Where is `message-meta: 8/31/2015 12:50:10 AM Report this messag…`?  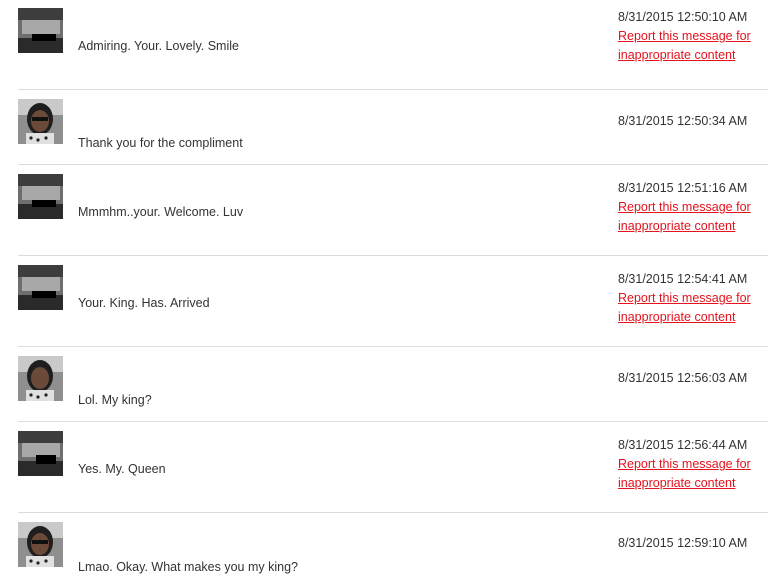
message-meta: 8/31/2015 12:50:10 AM Report this messag… is located at coordinates (693, 36).